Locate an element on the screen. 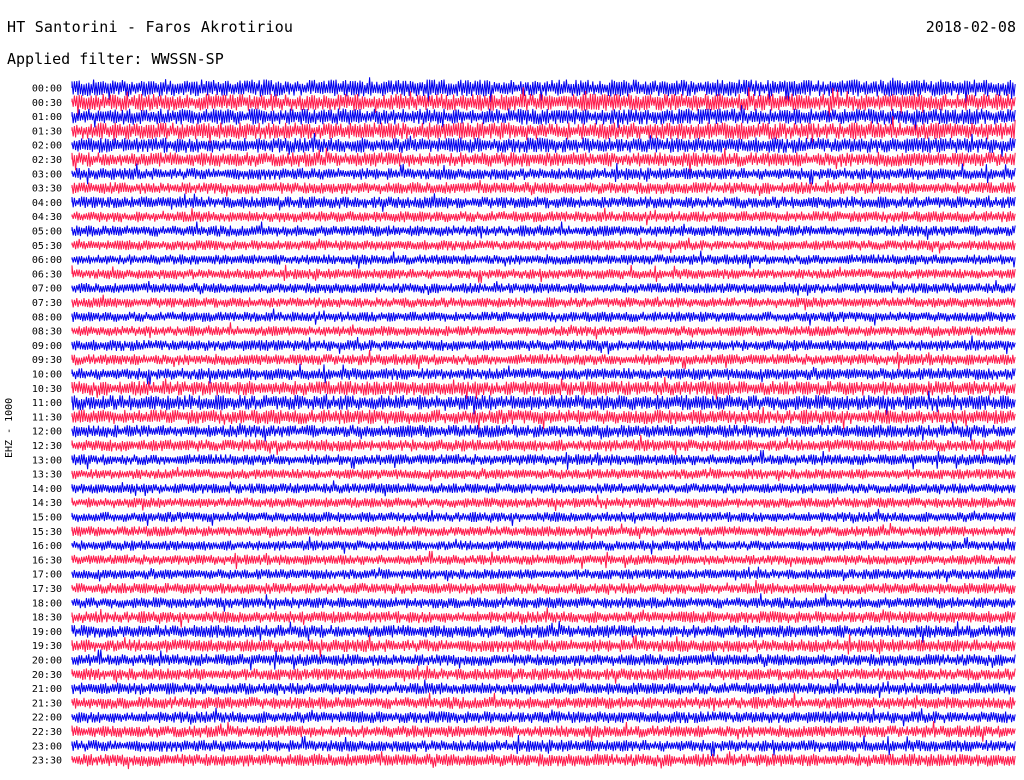 The width and height of the screenshot is (1024, 780). time-label: 01:00 is located at coordinates (47, 117).